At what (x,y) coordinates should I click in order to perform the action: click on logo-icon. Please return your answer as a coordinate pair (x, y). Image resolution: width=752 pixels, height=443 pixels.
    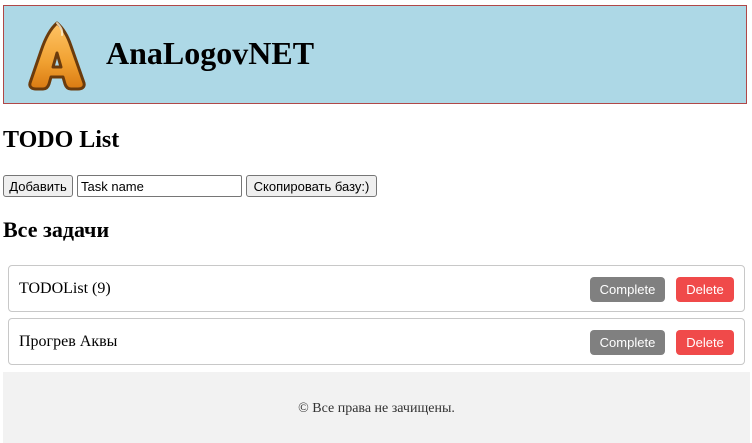
    Looking at the image, I should click on (57, 56).